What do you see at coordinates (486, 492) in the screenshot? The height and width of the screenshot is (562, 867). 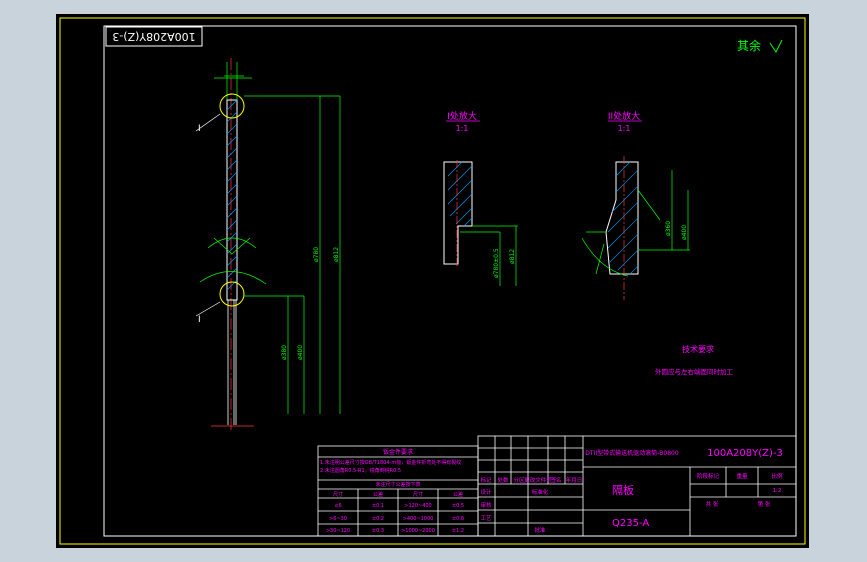 I see `role-design: 设计` at bounding box center [486, 492].